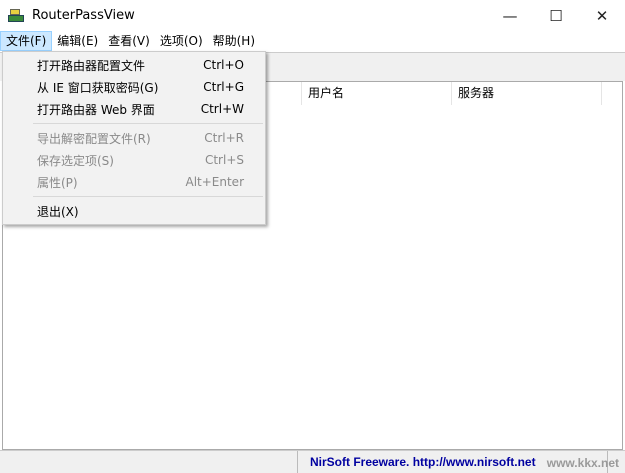 Image resolution: width=625 pixels, height=473 pixels. Describe the element at coordinates (134, 211) in the screenshot. I see `menu-item-exit: 退出(X)` at that location.